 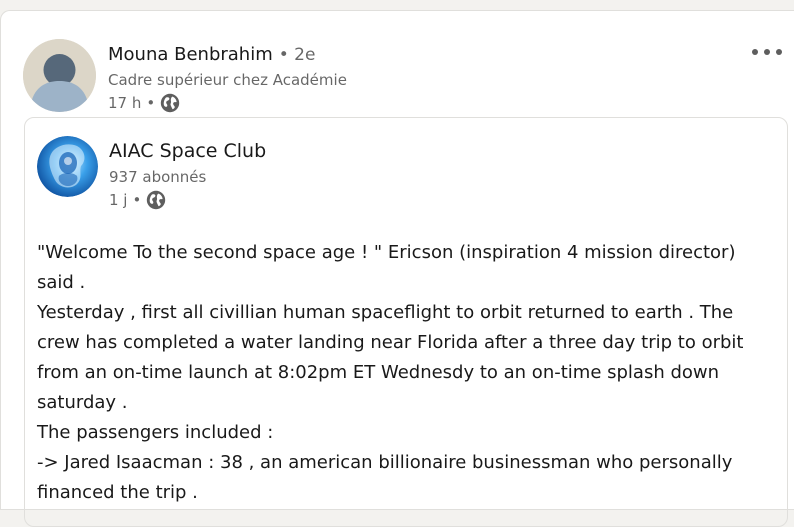 What do you see at coordinates (144, 103) in the screenshot?
I see `post-meta: 17 h •` at bounding box center [144, 103].